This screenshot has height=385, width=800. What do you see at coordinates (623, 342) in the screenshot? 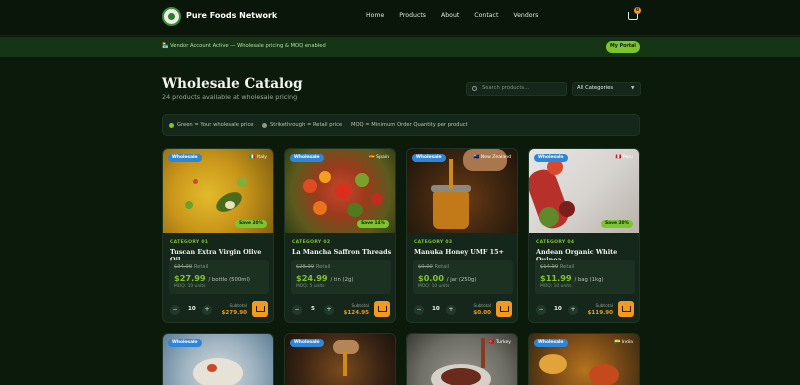
I see `origin-label: 🇮🇳 India` at bounding box center [623, 342].